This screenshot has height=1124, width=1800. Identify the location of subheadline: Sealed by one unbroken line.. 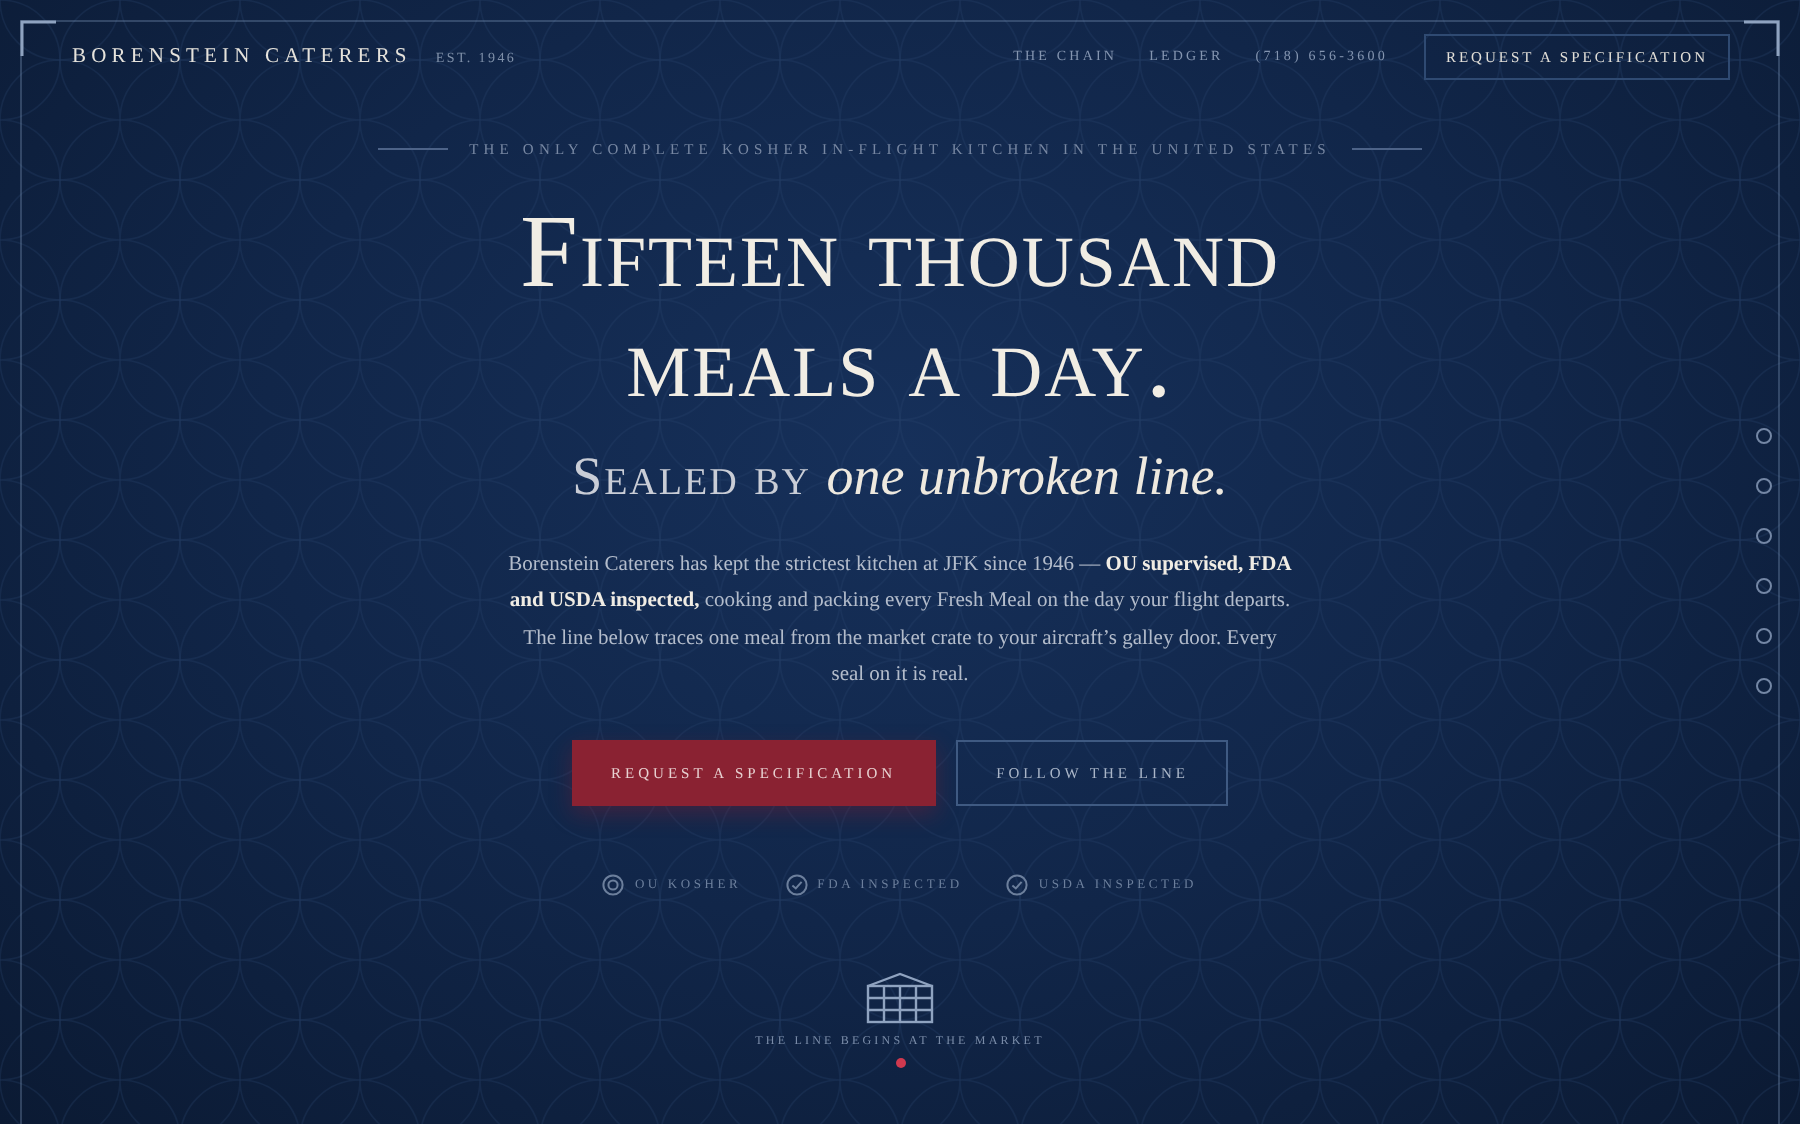
(900, 477).